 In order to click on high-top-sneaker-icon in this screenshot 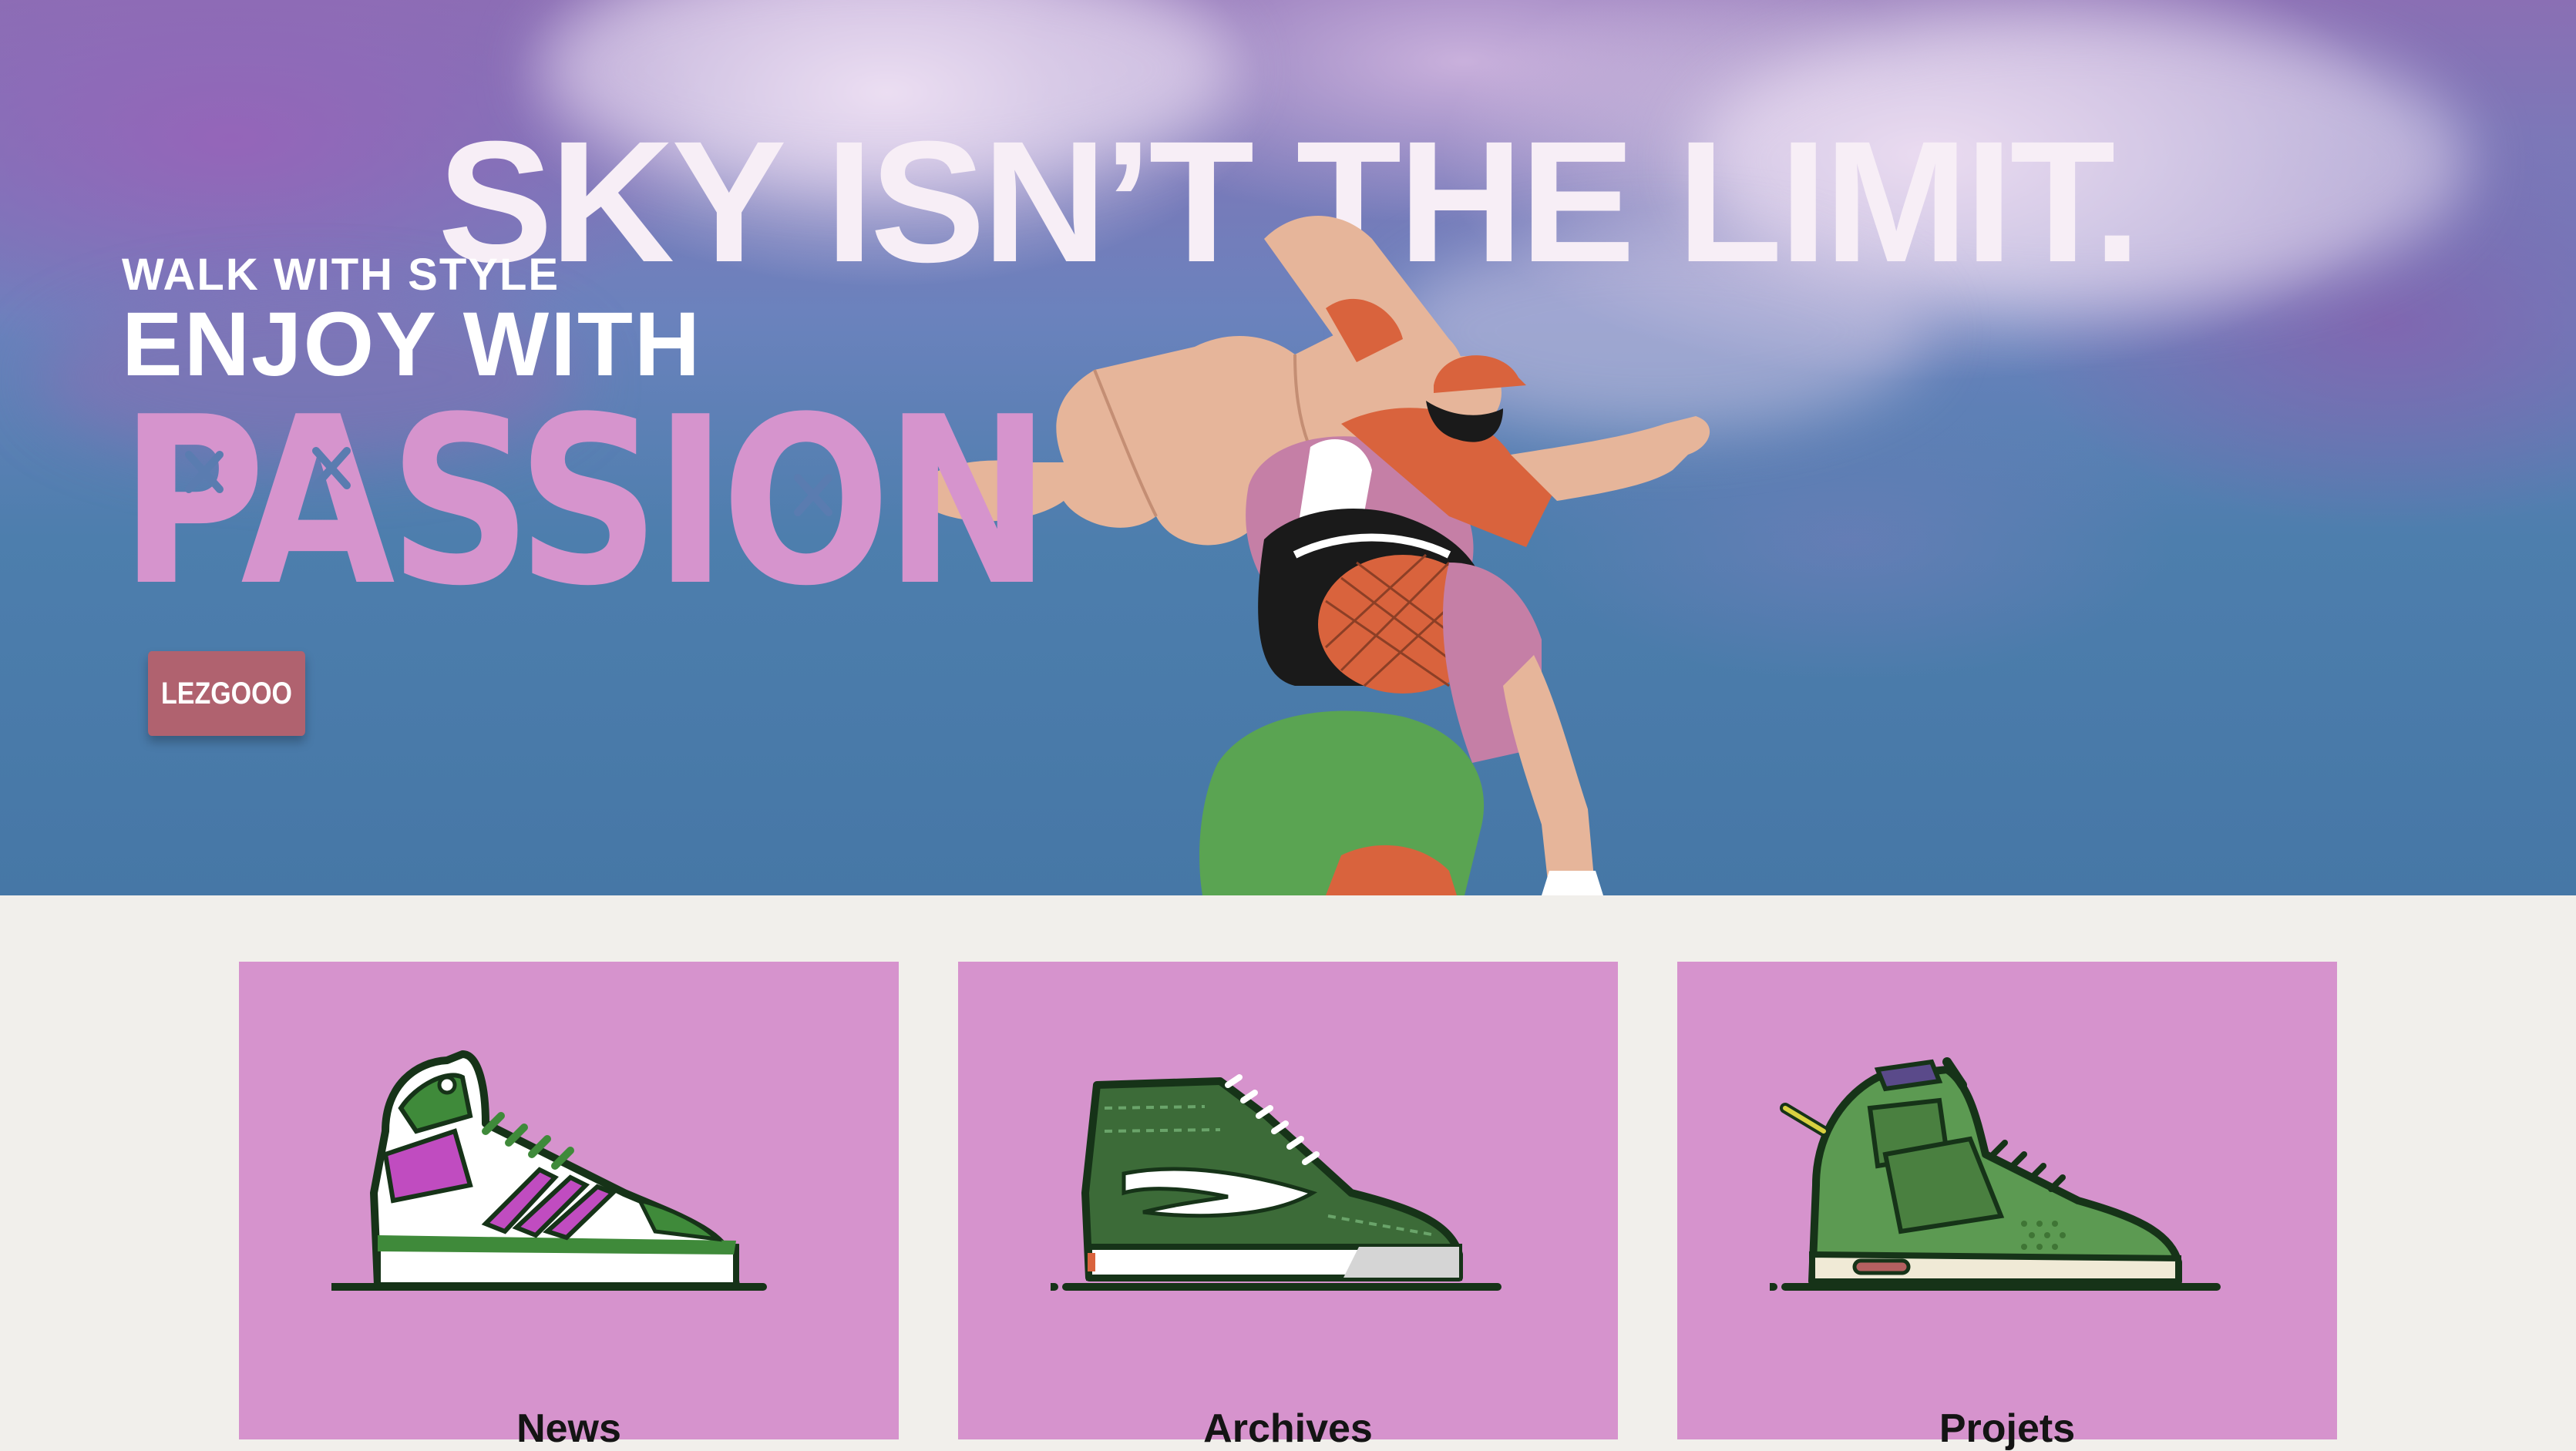, I will do `click(549, 1170)`.